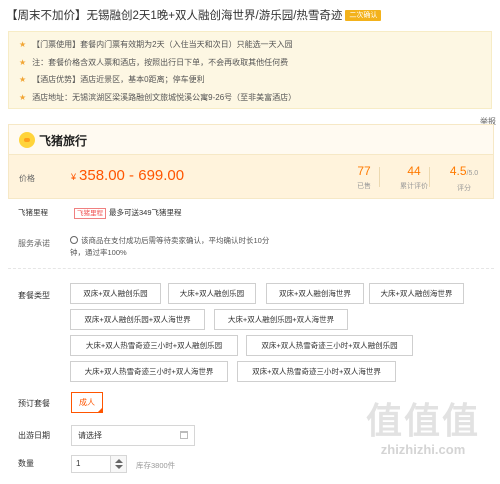 The image size is (500, 484). I want to click on stat-rating: 4.5/5.0 评分, so click(464, 178).